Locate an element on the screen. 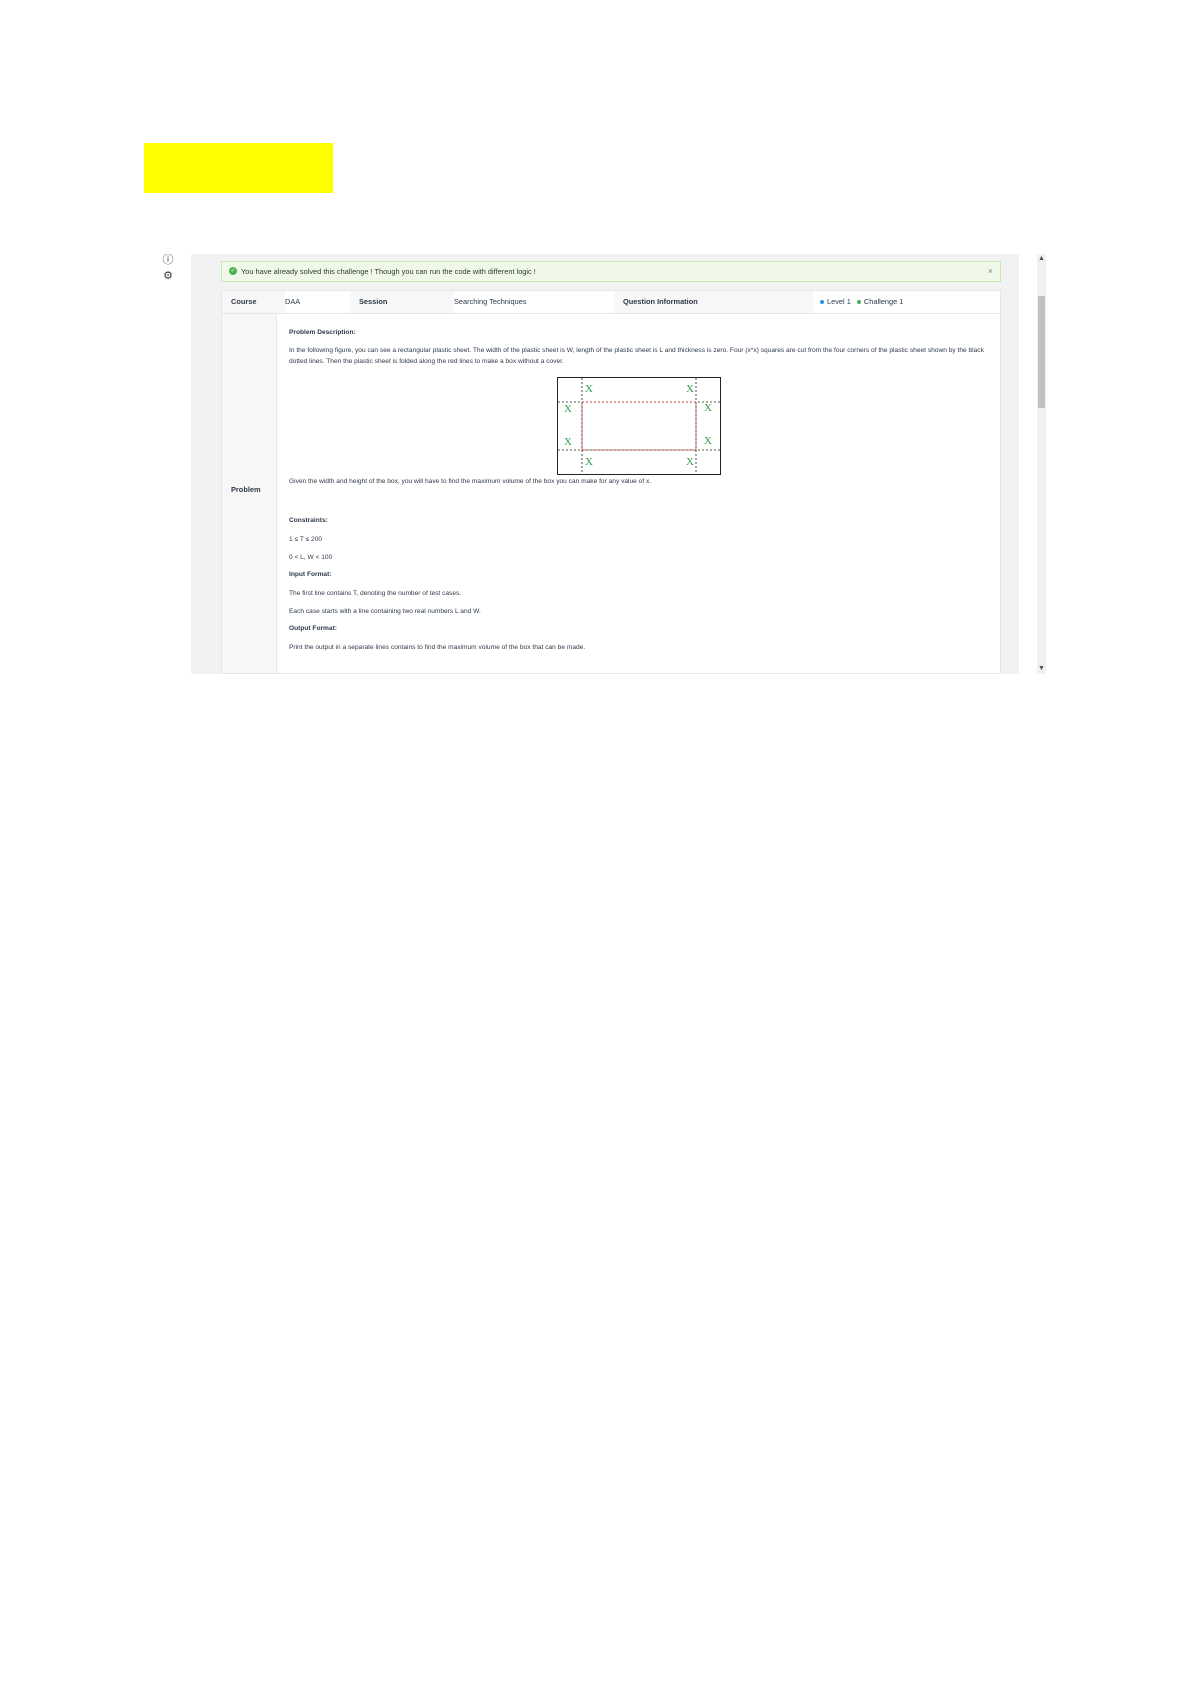 The height and width of the screenshot is (1685, 1191). constraint-1: 1 ≤ T ≤ 200 is located at coordinates (306, 539).